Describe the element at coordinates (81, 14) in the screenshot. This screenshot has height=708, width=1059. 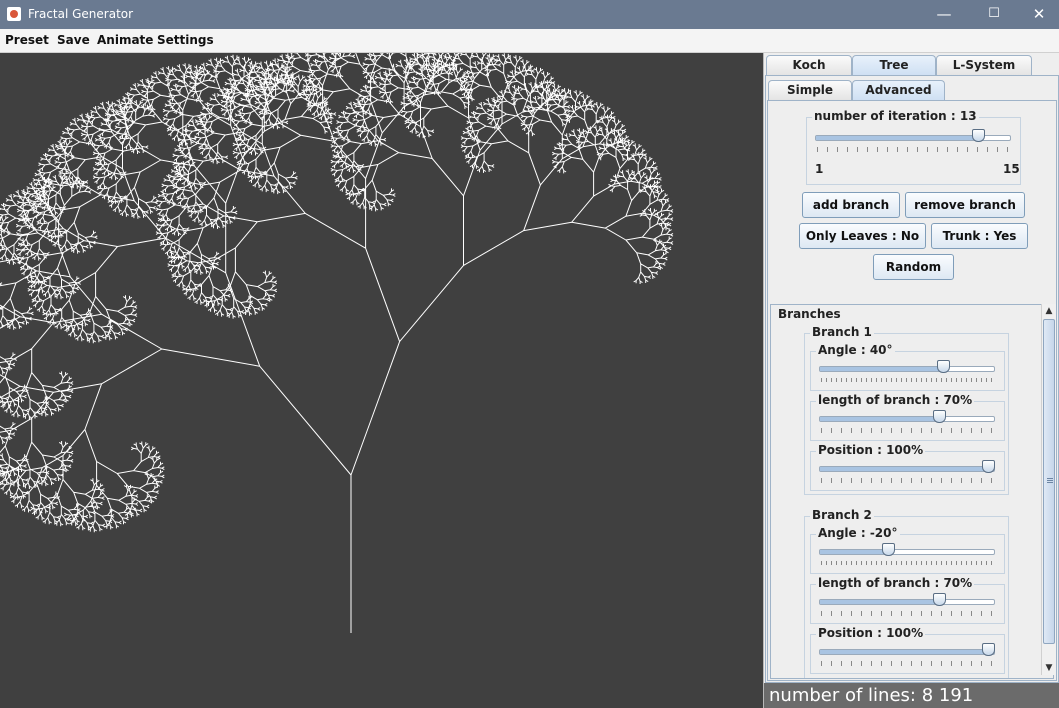
I see `window-title: Fractal Generator` at that location.